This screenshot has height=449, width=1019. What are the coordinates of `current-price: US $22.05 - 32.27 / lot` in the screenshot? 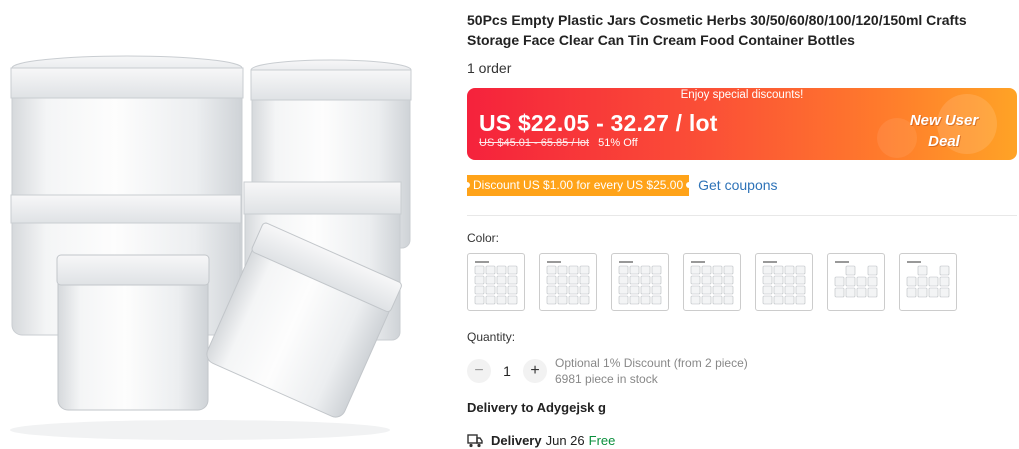 It's located at (598, 123).